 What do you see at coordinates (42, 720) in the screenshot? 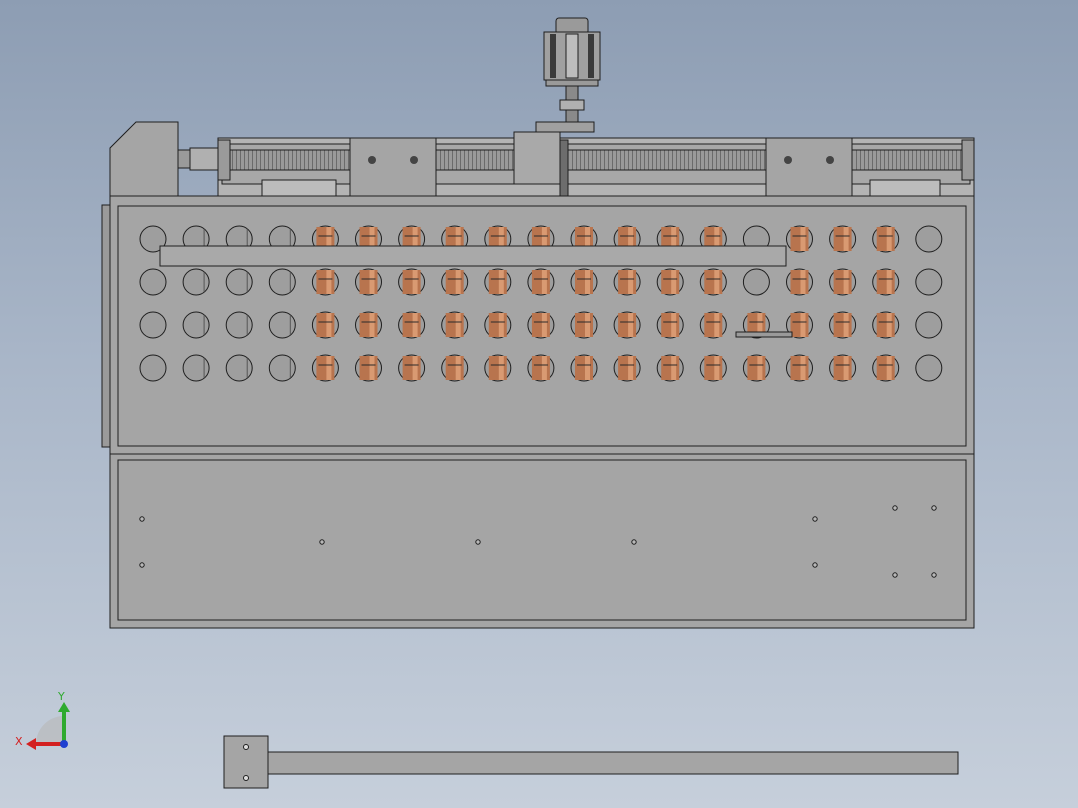
I see `coordinate-triad-icon: Y X` at bounding box center [42, 720].